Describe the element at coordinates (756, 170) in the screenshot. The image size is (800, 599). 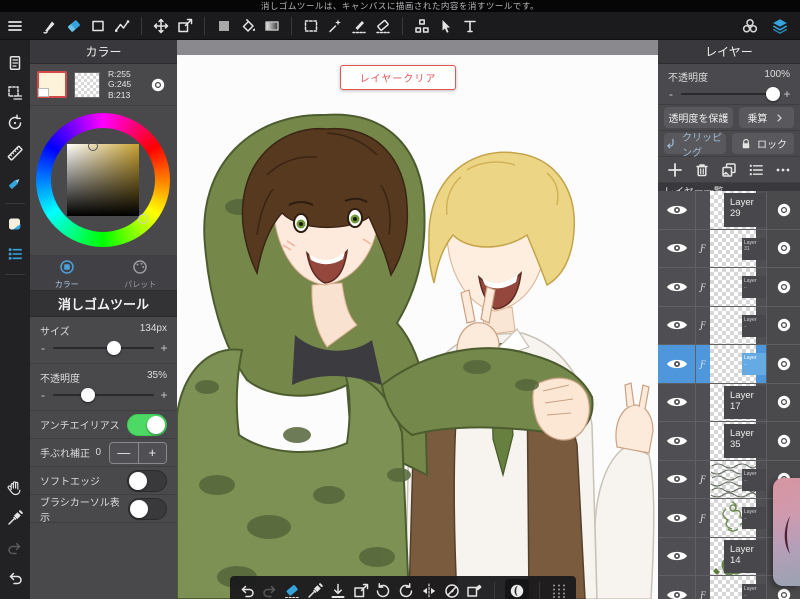
I see `list-icon` at that location.